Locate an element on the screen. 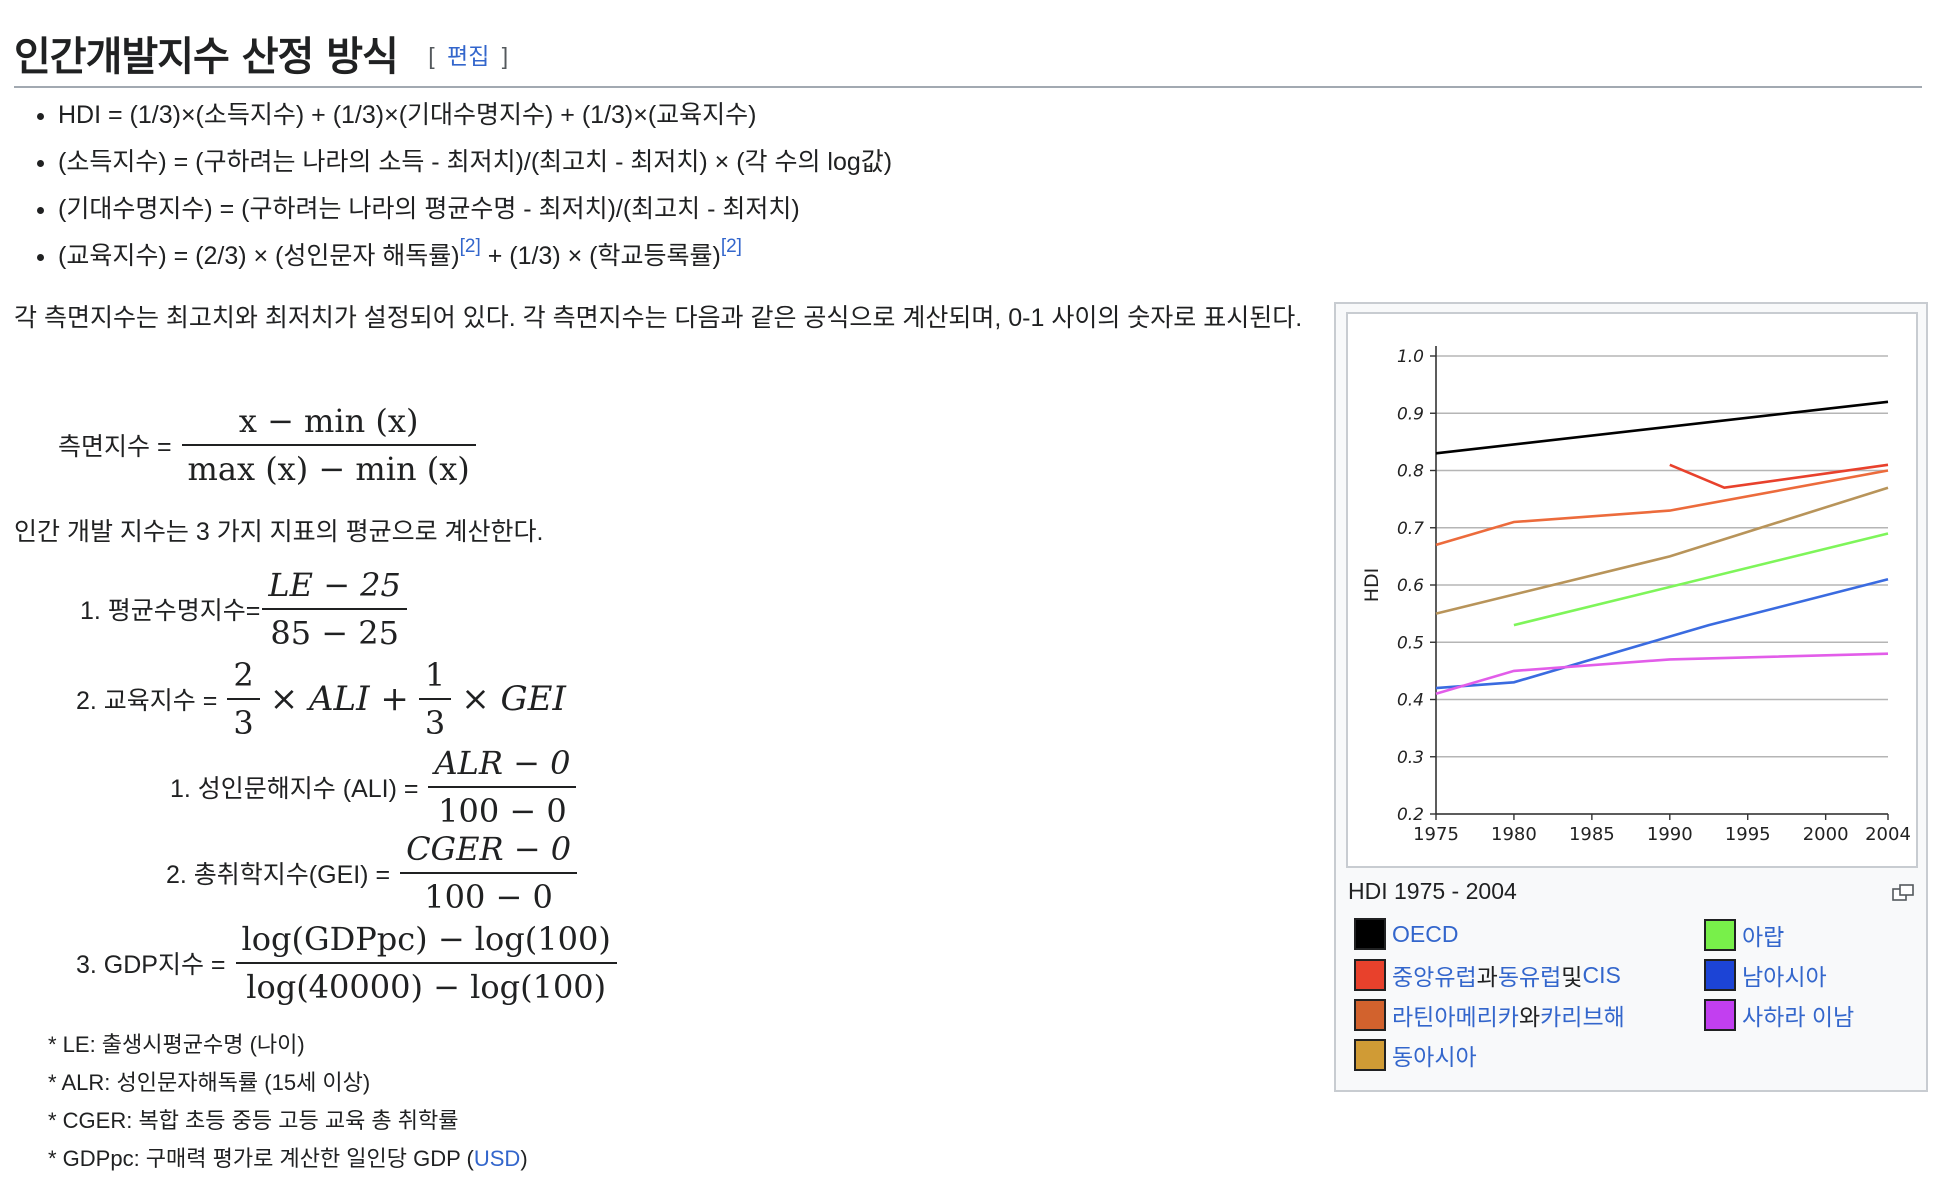  fraction: 2 3 is located at coordinates (243, 699).